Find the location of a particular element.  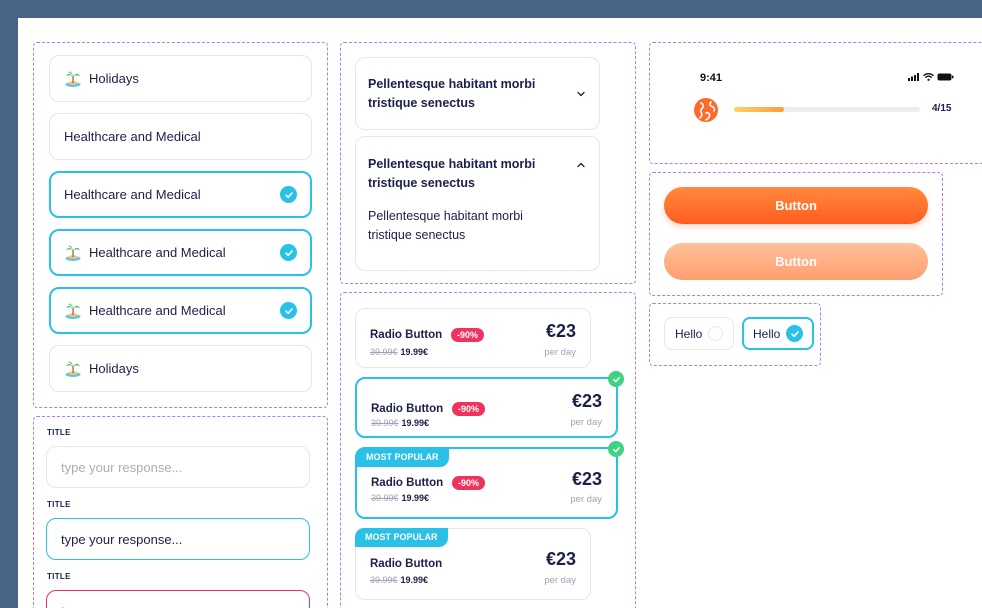

system-icons is located at coordinates (931, 77).